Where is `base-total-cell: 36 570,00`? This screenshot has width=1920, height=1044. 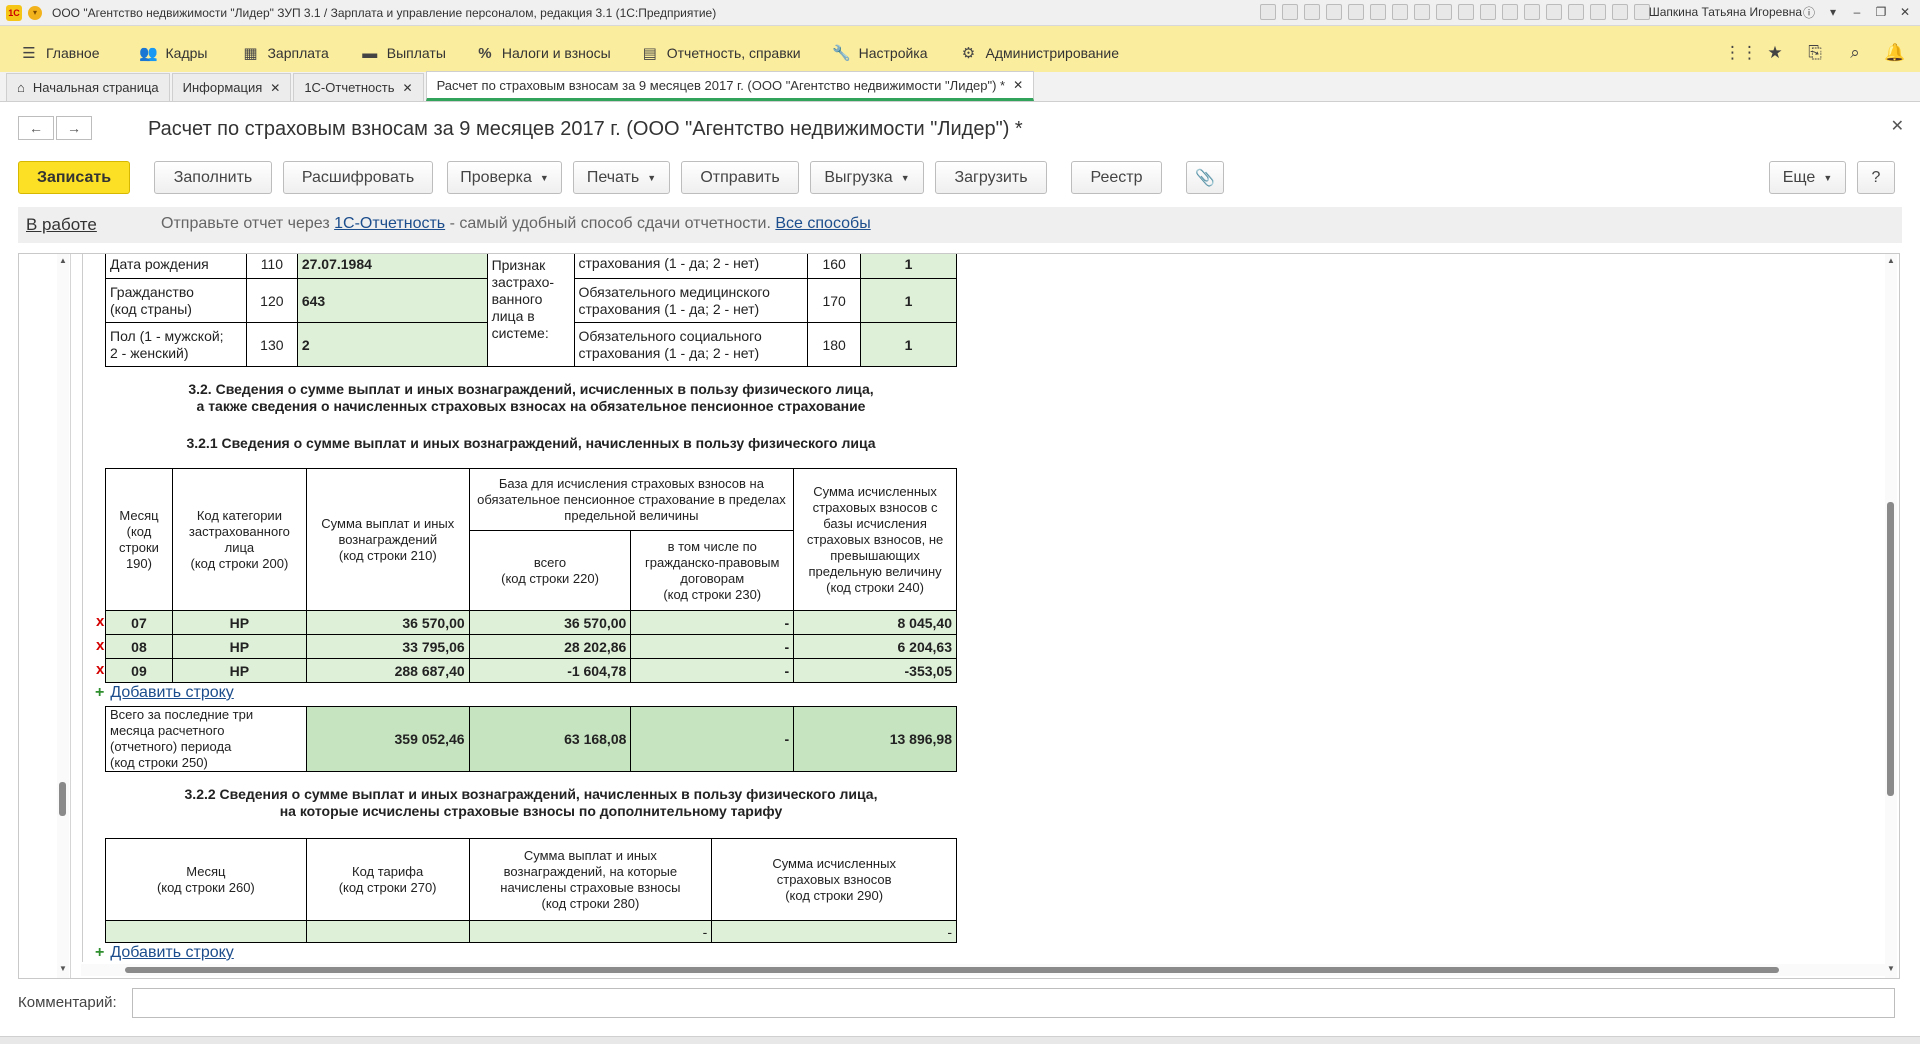 base-total-cell: 36 570,00 is located at coordinates (550, 622).